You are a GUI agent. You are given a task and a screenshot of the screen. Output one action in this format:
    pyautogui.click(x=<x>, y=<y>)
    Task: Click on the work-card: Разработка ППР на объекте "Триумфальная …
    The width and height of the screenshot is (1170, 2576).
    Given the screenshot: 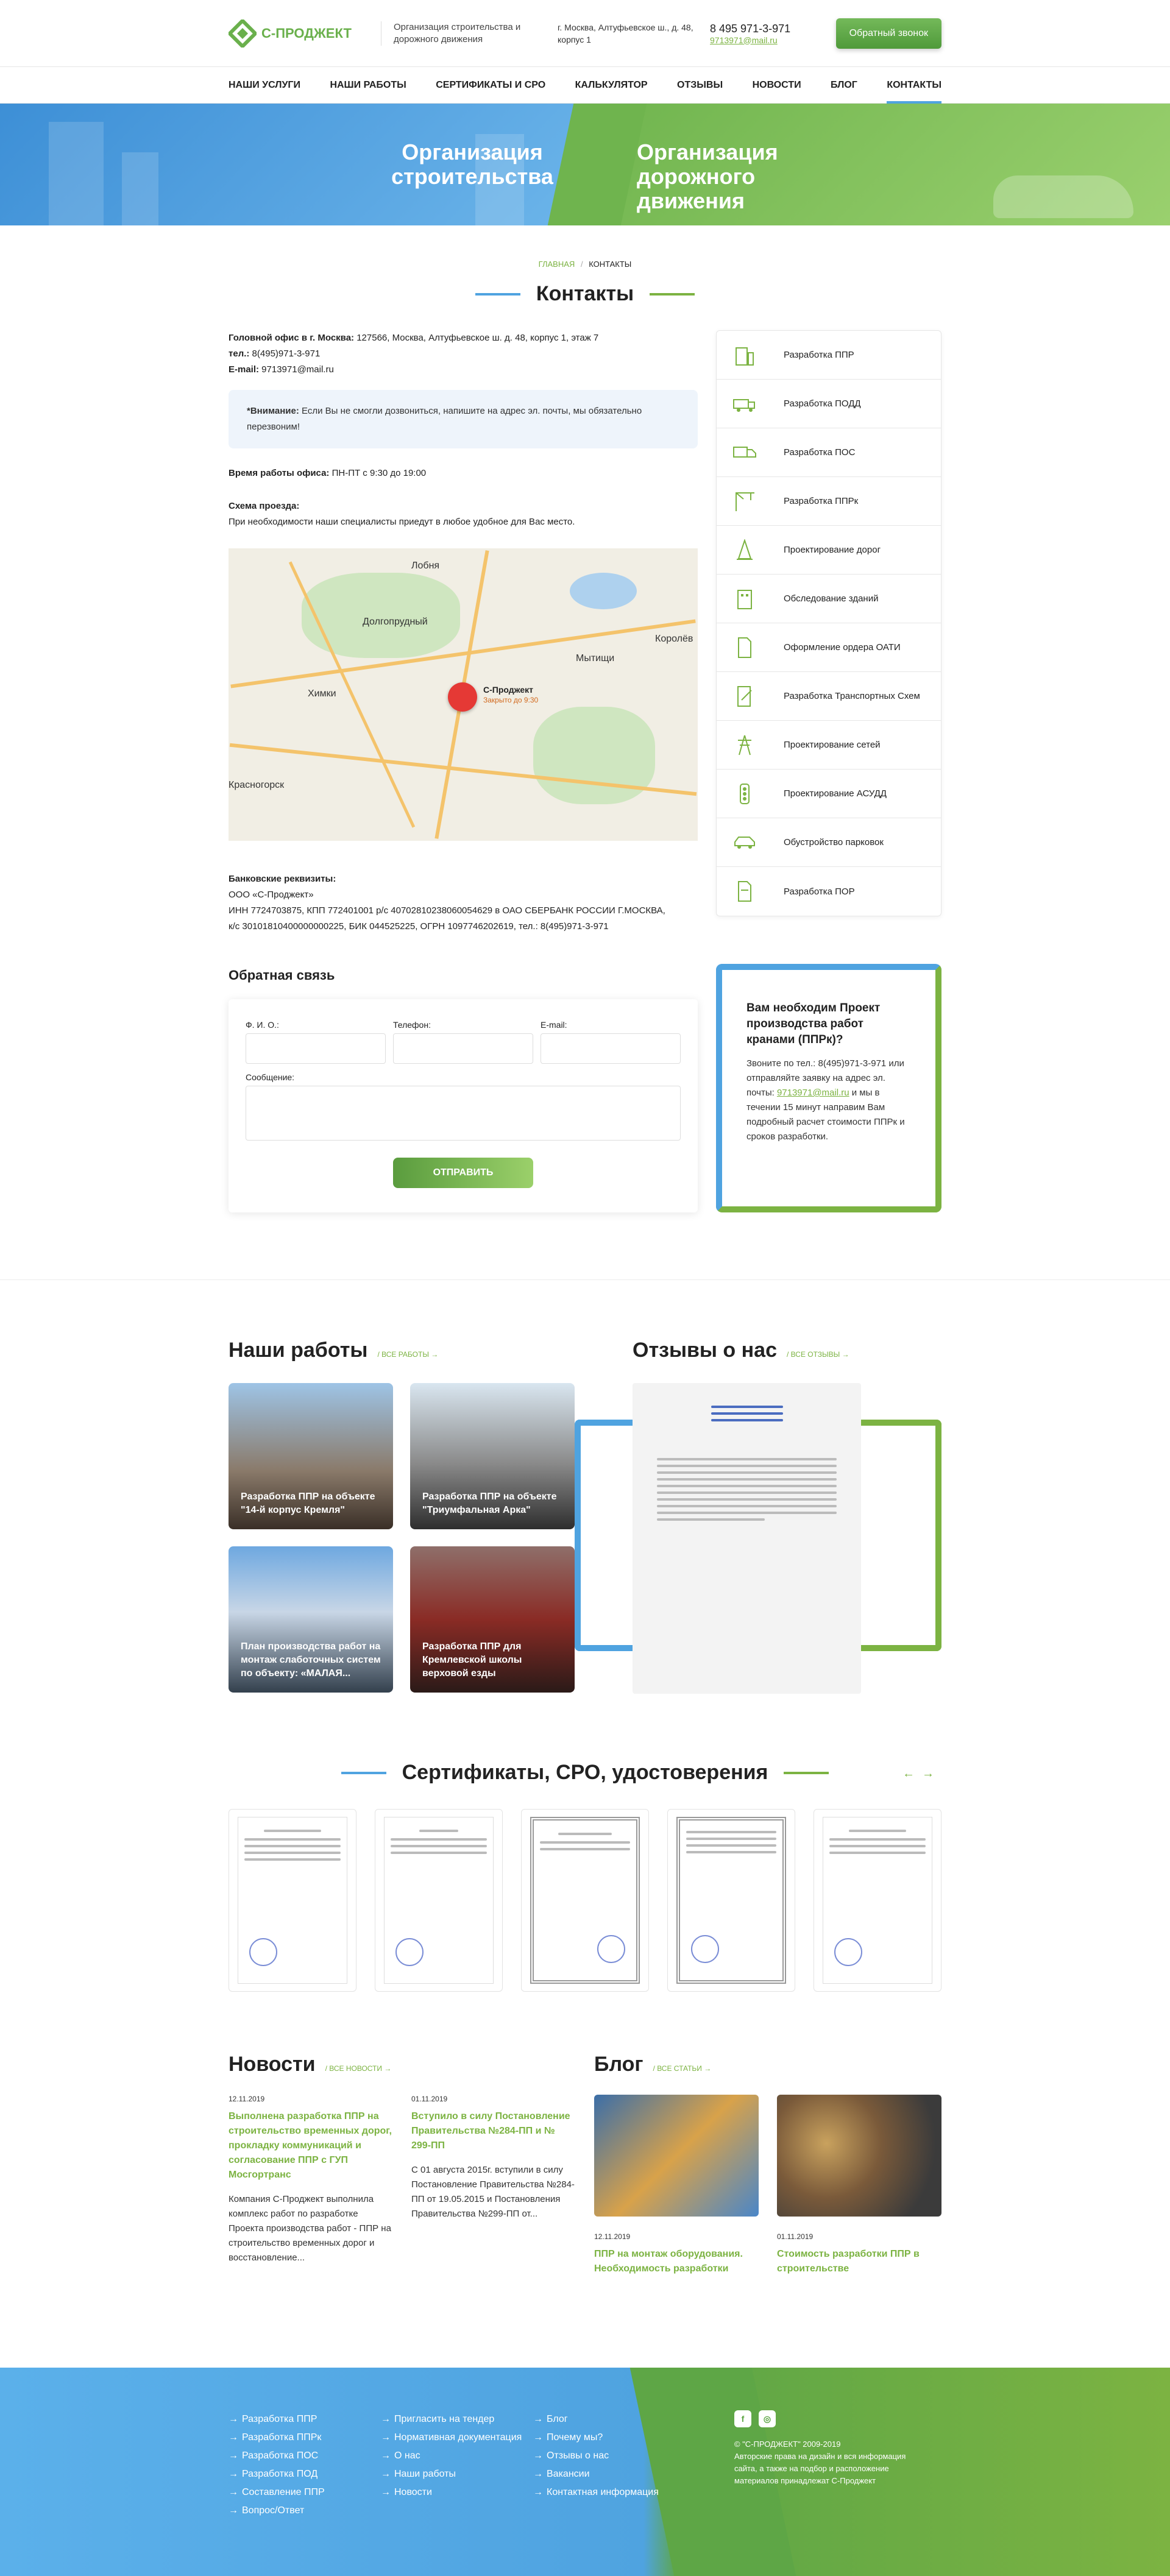 What is the action you would take?
    pyautogui.click(x=492, y=1456)
    